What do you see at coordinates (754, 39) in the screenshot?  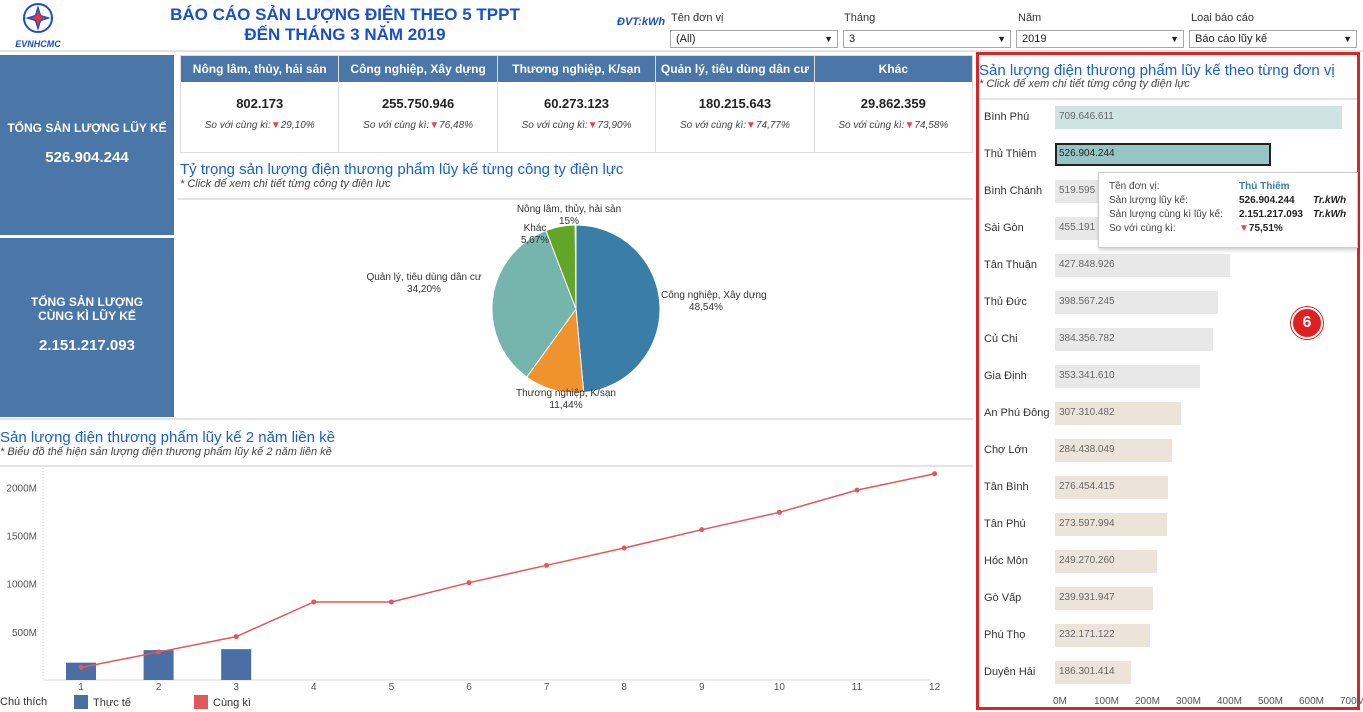 I see `filter-unit-select: (All) ▼` at bounding box center [754, 39].